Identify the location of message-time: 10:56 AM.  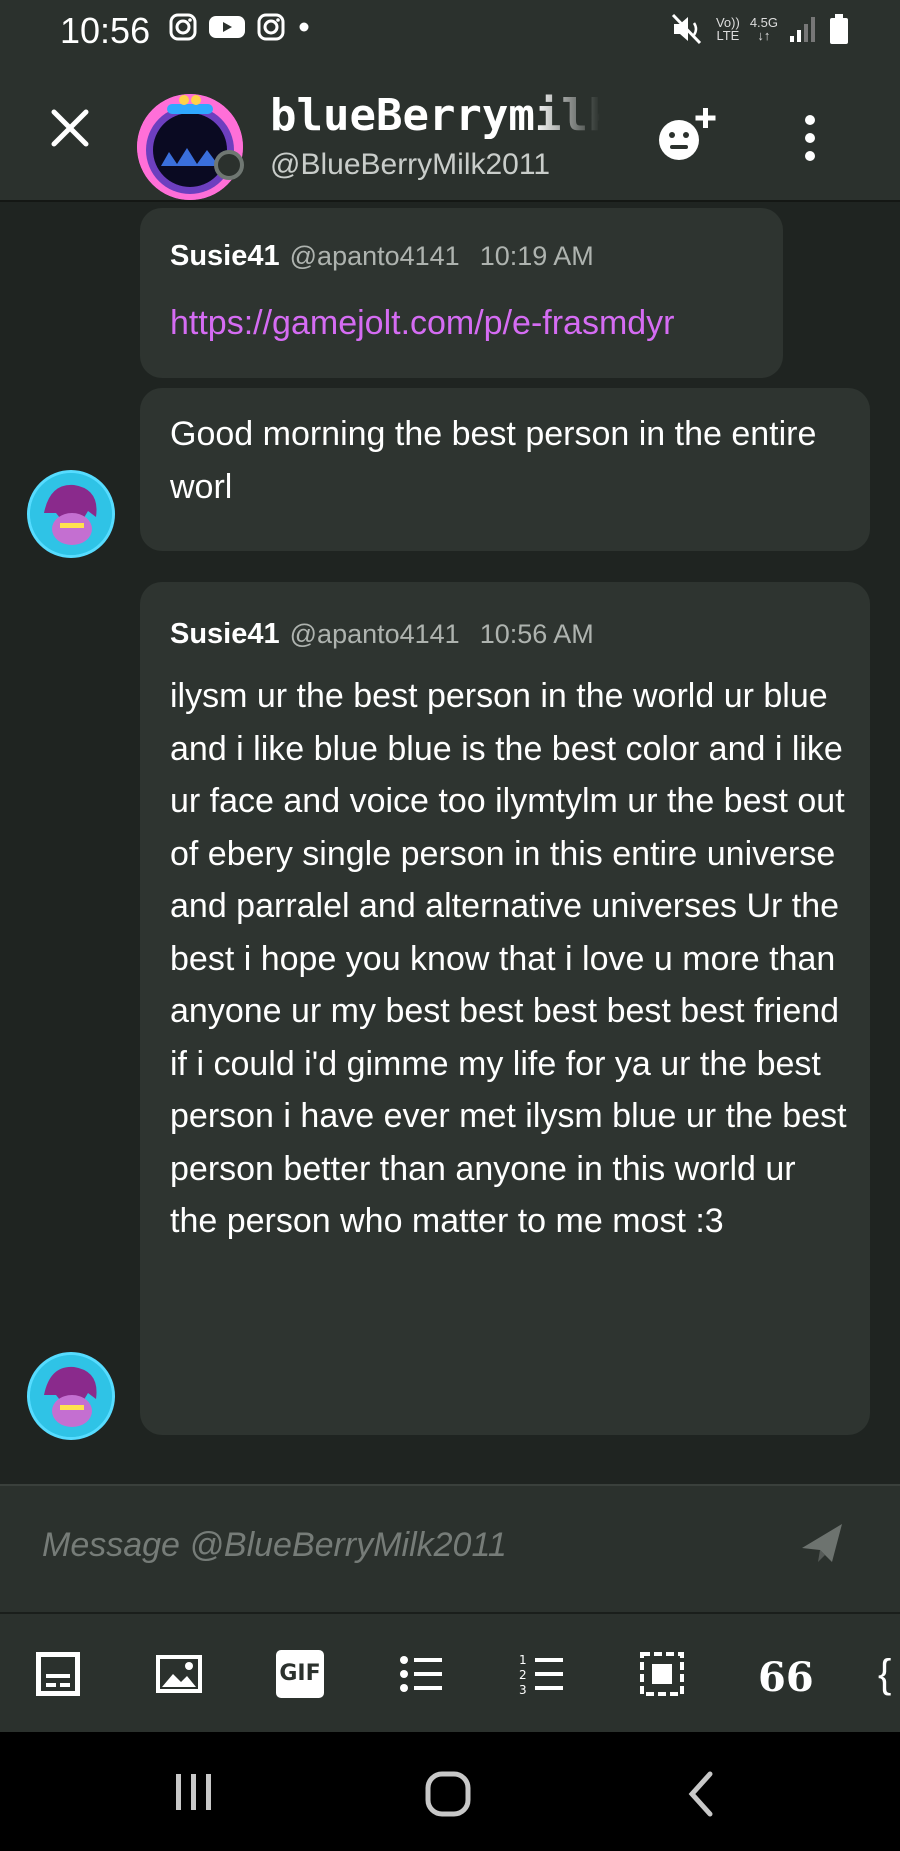
(536, 634).